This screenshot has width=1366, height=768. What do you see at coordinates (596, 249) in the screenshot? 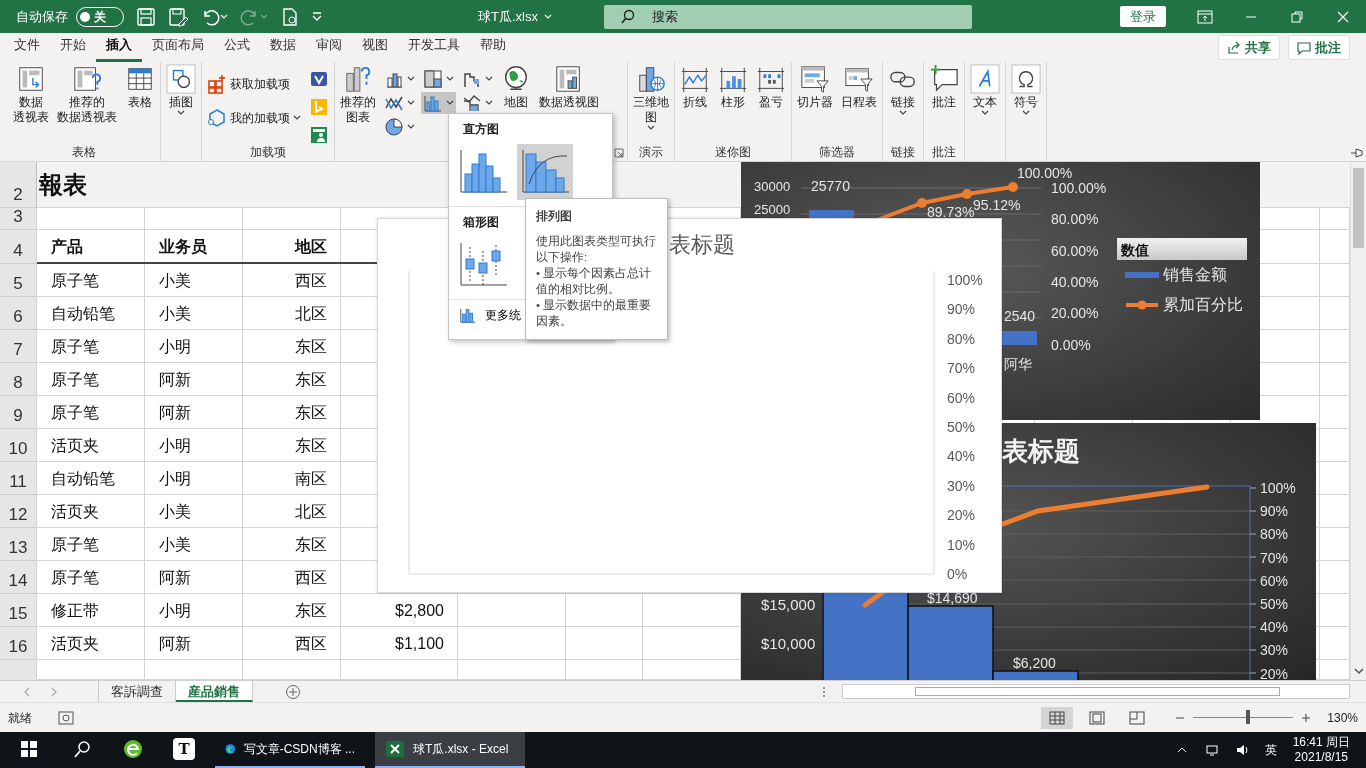
I see `tooltip-text: 使用此图表类型可执行以下操作:` at bounding box center [596, 249].